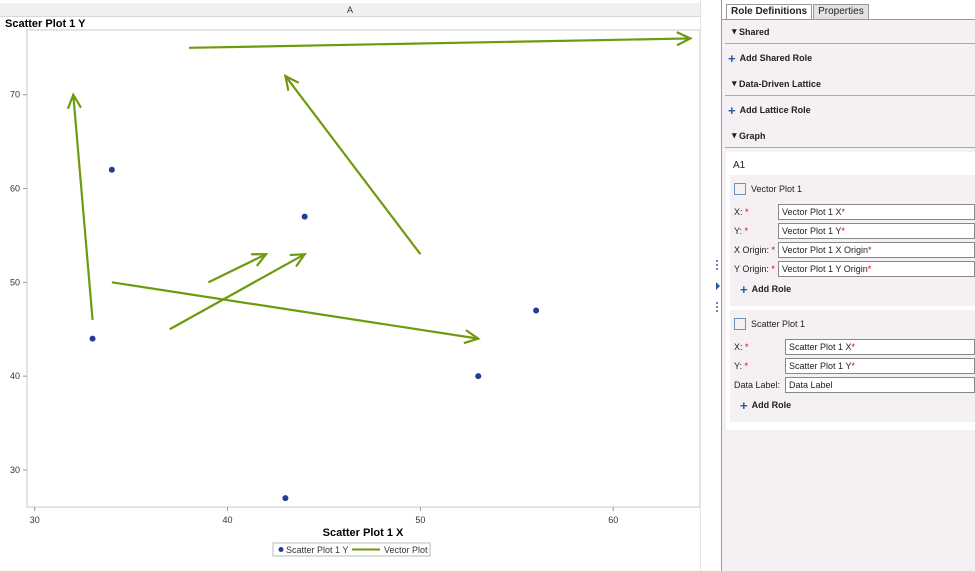 This screenshot has height=571, width=975. I want to click on role-field: Data Label, so click(880, 384).